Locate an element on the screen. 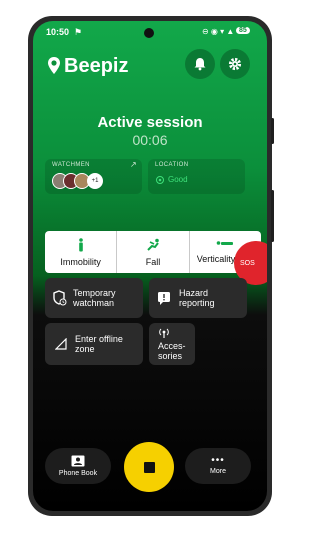 This screenshot has width=320, height=533. tile-label: Hazard reporting is located at coordinates (197, 298).